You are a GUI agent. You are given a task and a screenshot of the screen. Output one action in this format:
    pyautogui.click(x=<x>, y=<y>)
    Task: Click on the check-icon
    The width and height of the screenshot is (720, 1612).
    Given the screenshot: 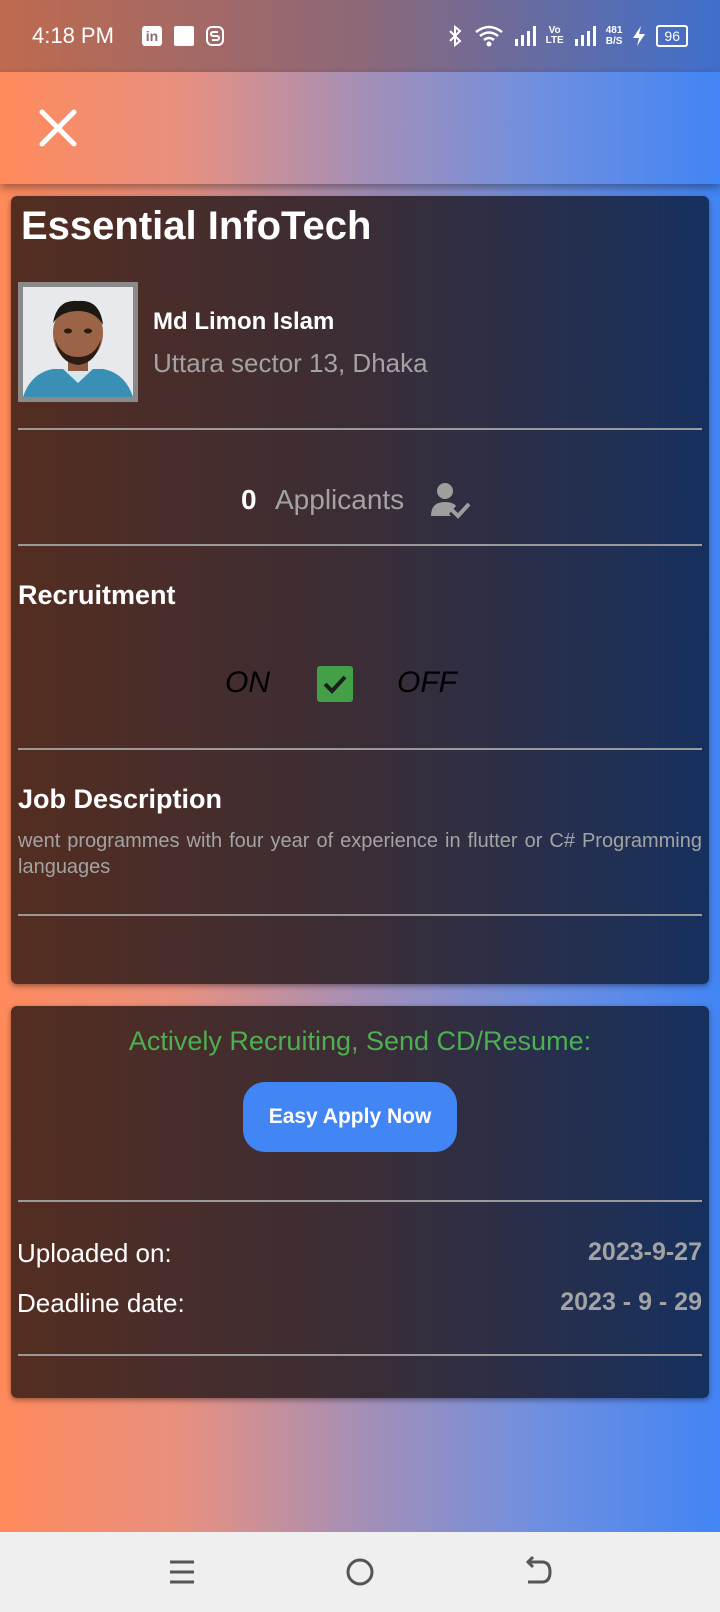 What is the action you would take?
    pyautogui.click(x=335, y=684)
    